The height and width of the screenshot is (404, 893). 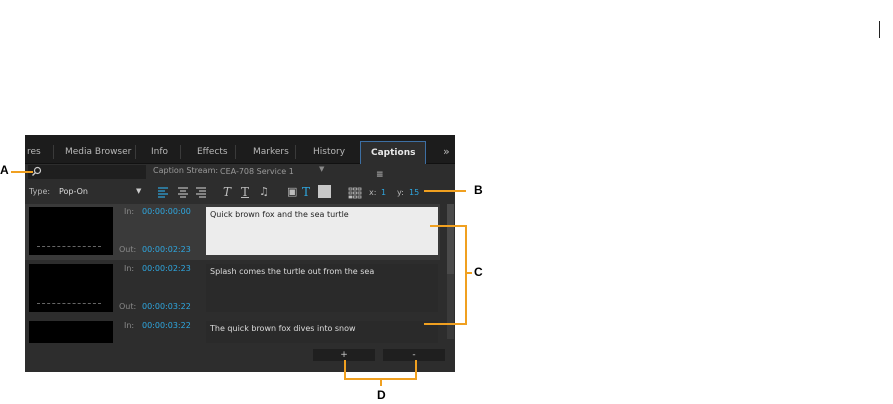 What do you see at coordinates (445, 324) in the screenshot?
I see `callout-c-line-bottom` at bounding box center [445, 324].